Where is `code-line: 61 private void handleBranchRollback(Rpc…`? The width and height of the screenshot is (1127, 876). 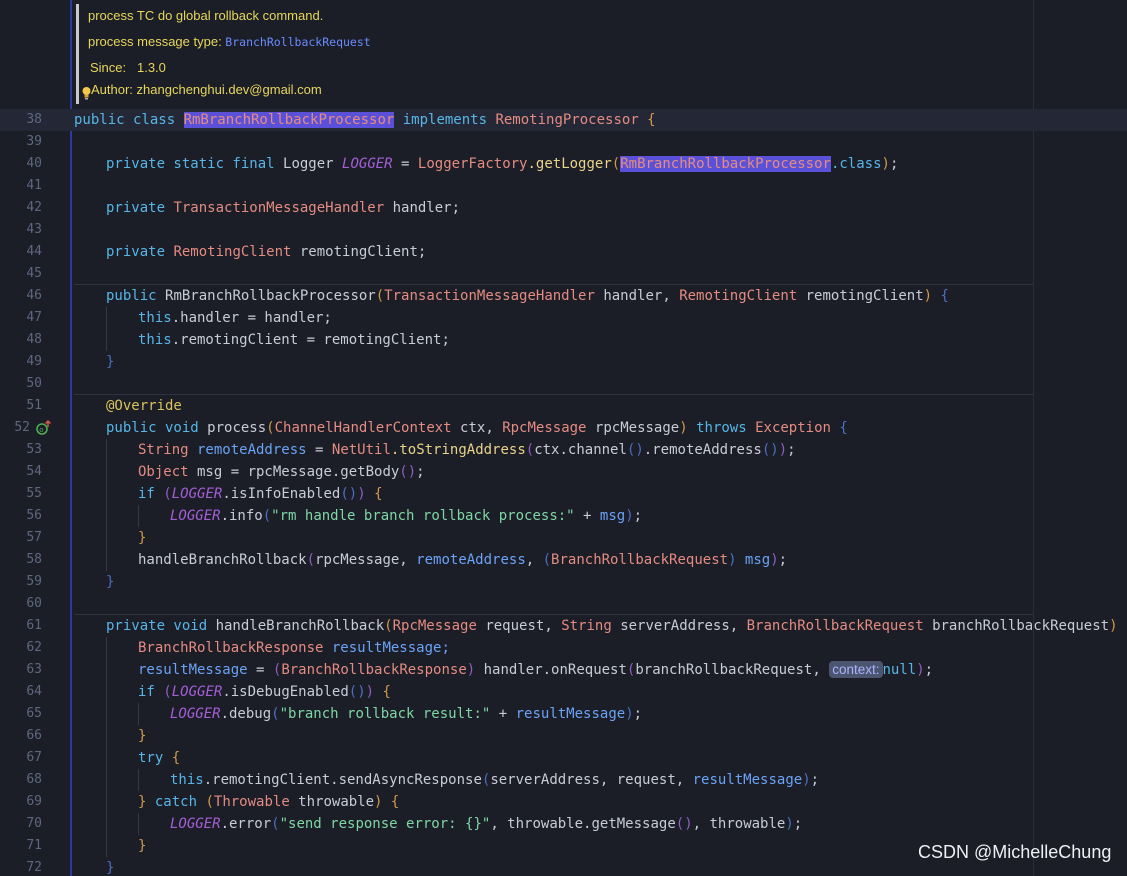 code-line: 61 private void handleBranchRollback(Rpc… is located at coordinates (563, 626).